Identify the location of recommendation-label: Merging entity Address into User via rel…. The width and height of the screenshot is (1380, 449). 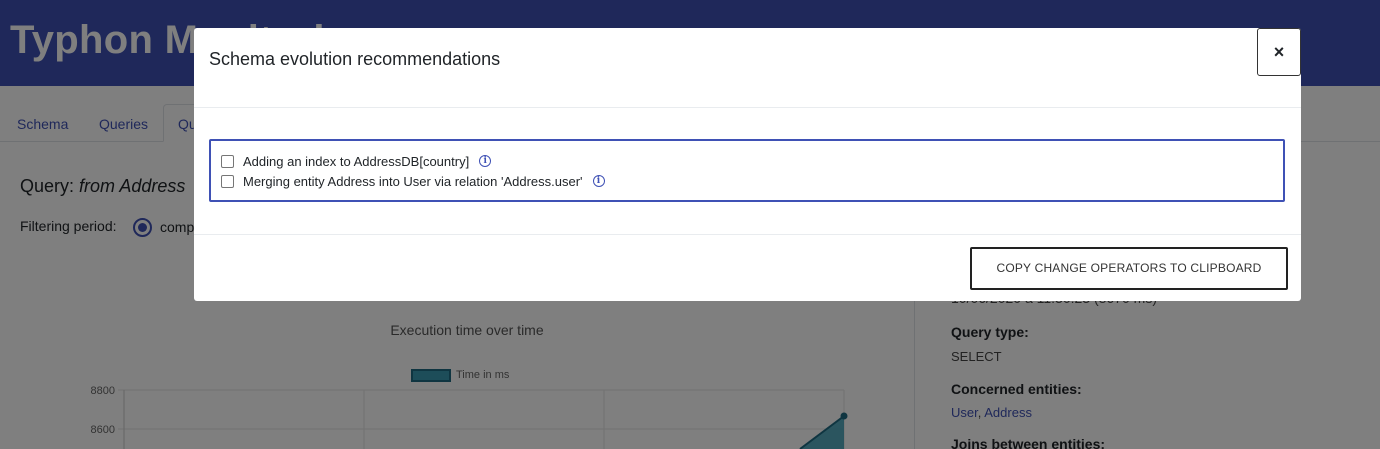
(413, 181).